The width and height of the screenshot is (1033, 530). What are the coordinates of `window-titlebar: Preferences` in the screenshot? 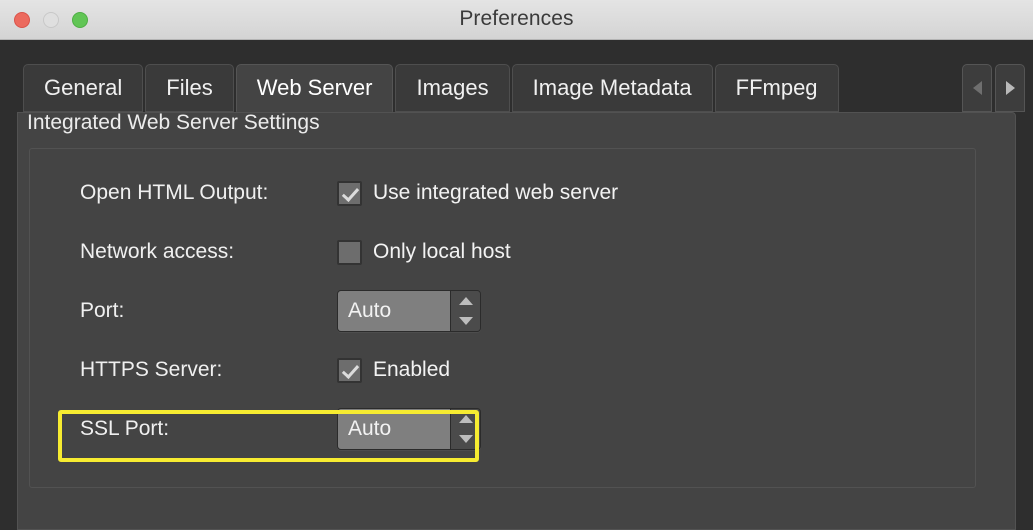 It's located at (516, 20).